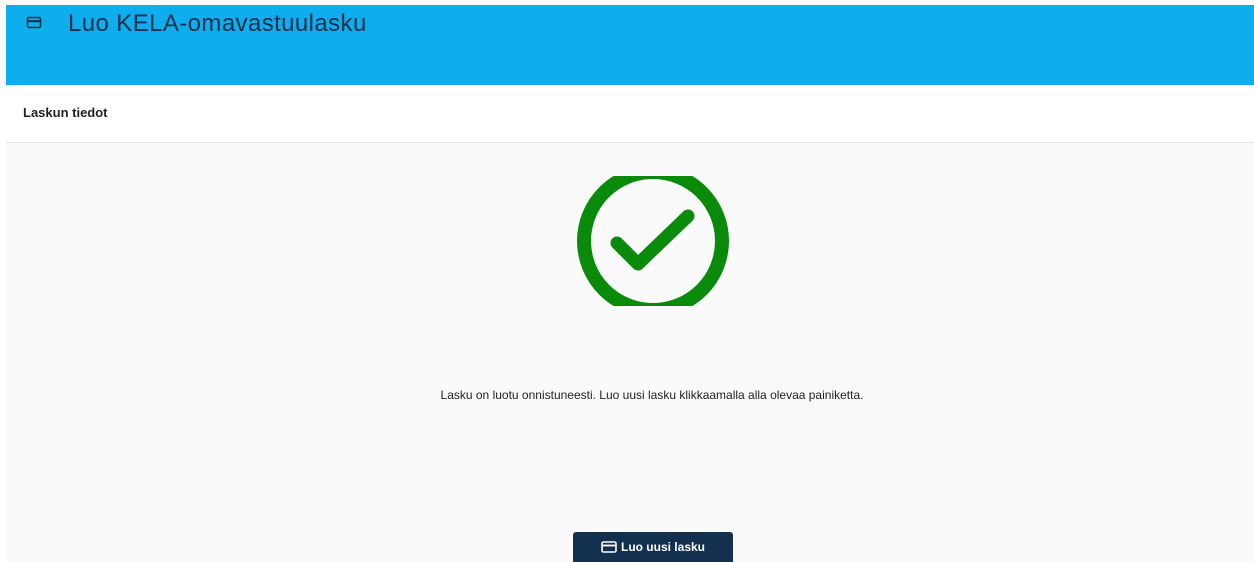 Image resolution: width=1254 pixels, height=562 pixels. Describe the element at coordinates (654, 241) in the screenshot. I see `check-circle-icon` at that location.